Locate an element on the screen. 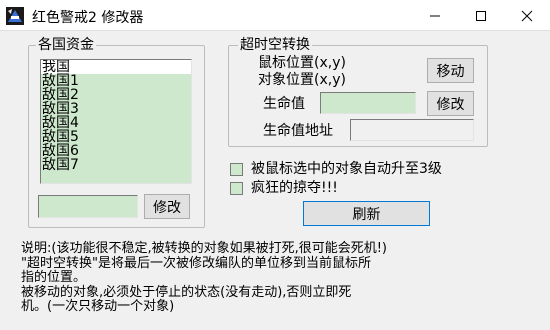 The width and height of the screenshot is (550, 330). close-button is located at coordinates (527, 15).